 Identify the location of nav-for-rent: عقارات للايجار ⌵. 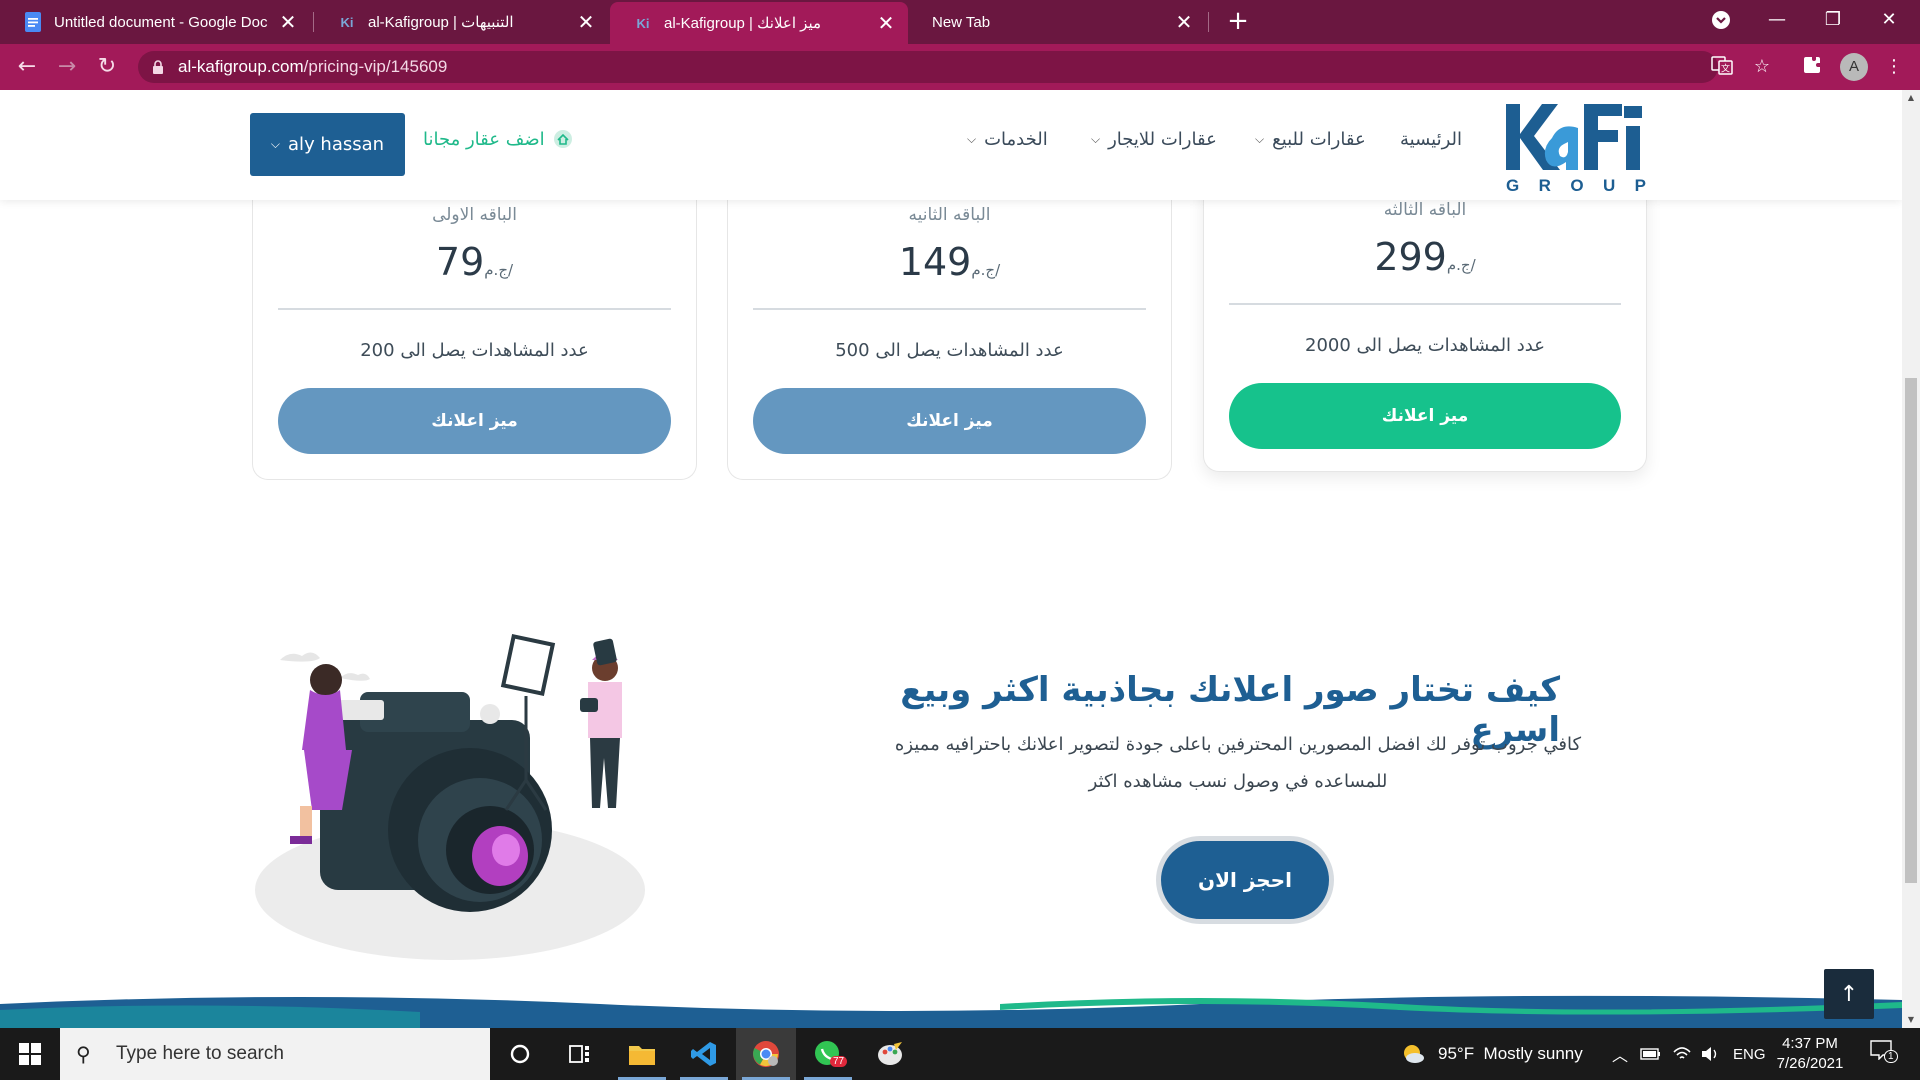
(1154, 139).